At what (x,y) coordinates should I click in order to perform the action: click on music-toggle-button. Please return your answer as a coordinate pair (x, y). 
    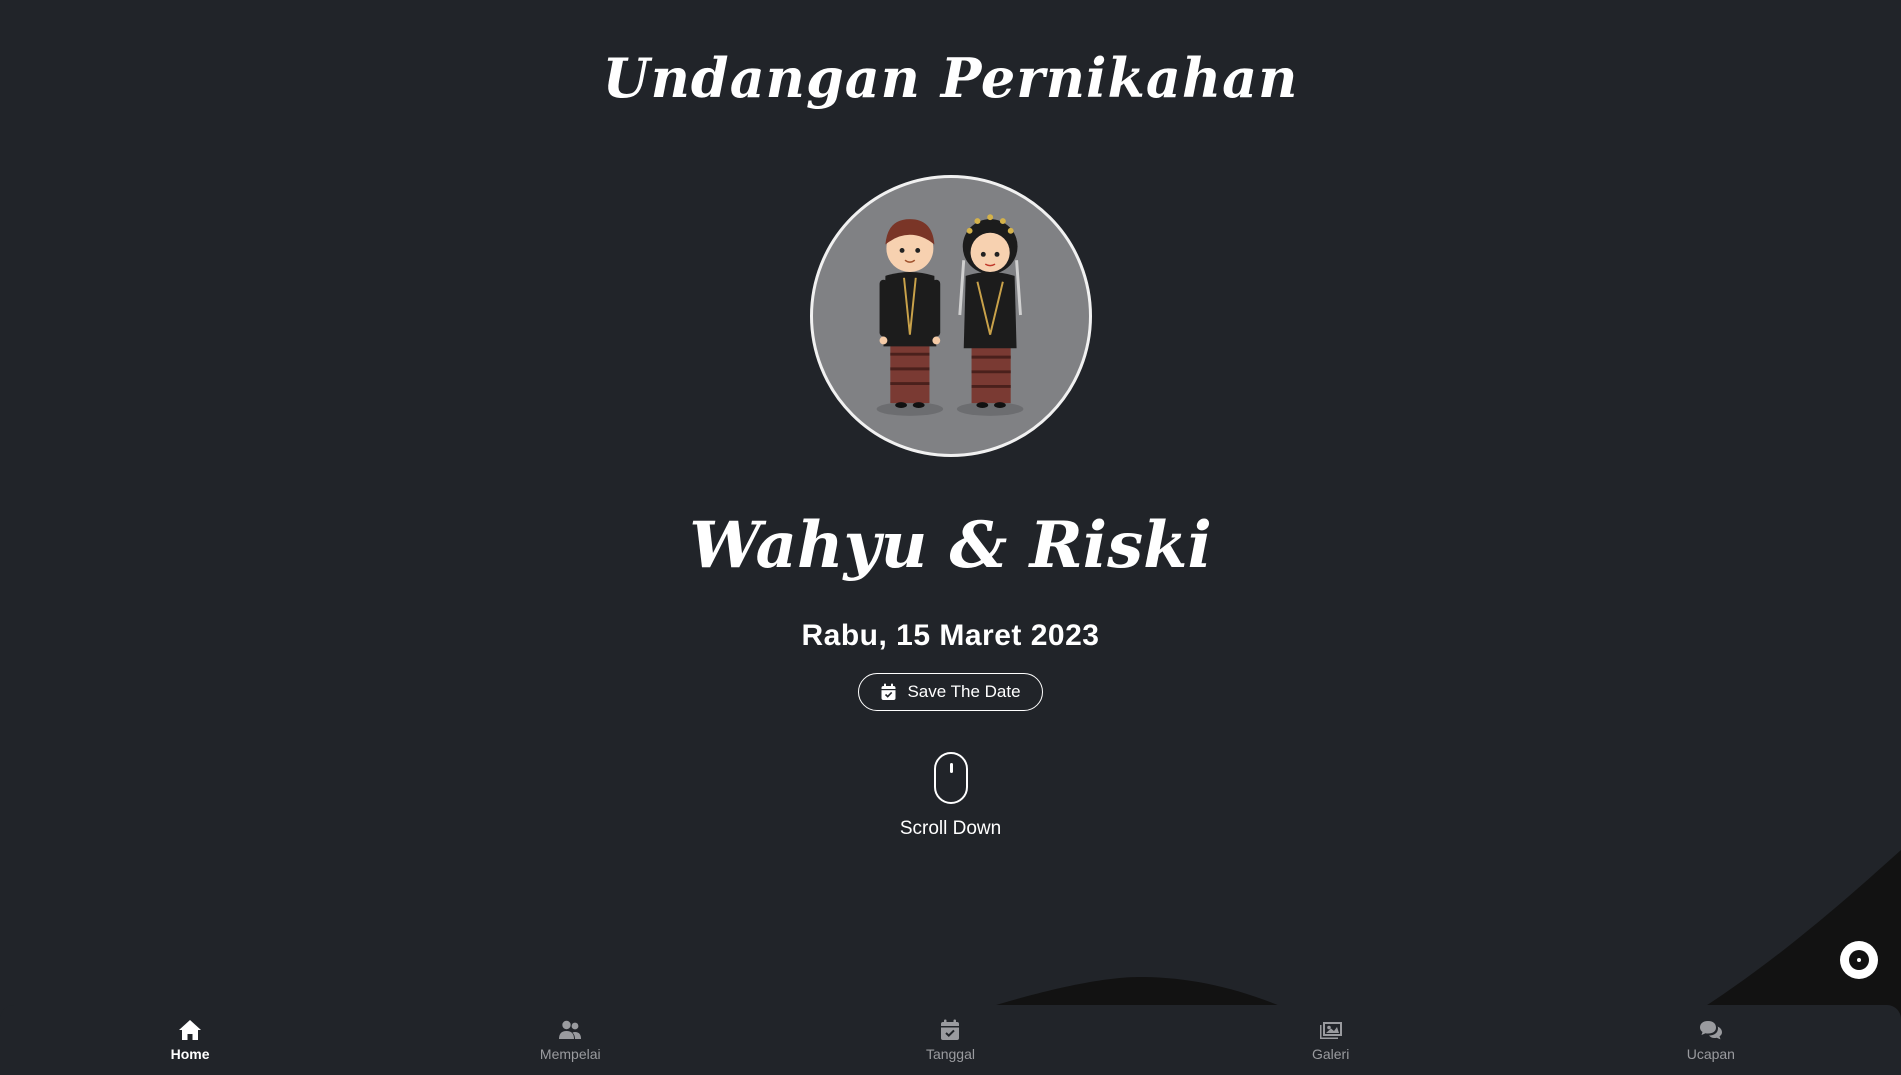
    Looking at the image, I should click on (1859, 960).